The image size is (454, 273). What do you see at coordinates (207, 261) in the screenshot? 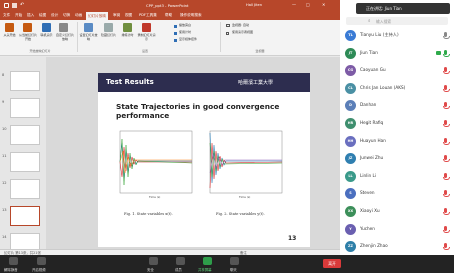
I see `share-screen-icon` at bounding box center [207, 261].